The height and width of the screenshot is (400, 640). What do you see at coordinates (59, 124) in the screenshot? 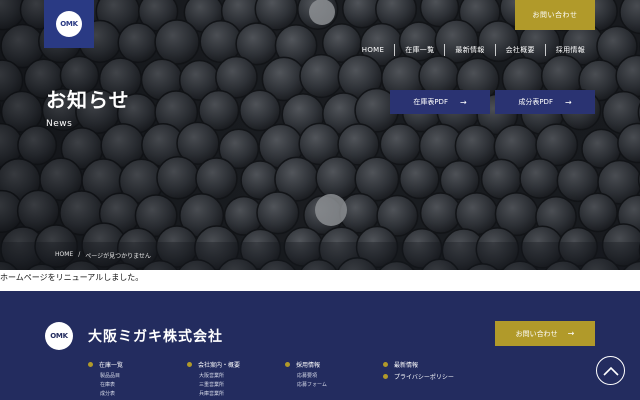
I see `page-subtitle: News` at bounding box center [59, 124].